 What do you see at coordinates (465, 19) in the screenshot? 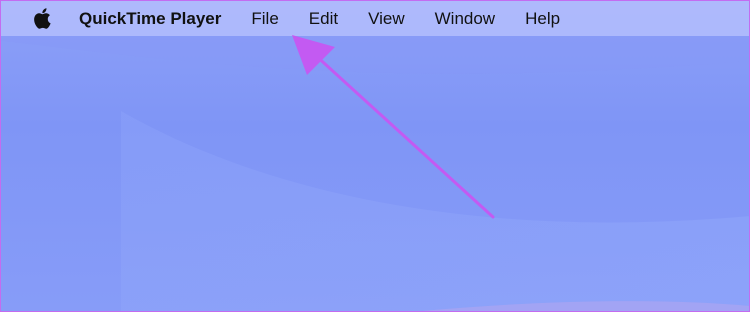
I see `menu-window: Window` at bounding box center [465, 19].